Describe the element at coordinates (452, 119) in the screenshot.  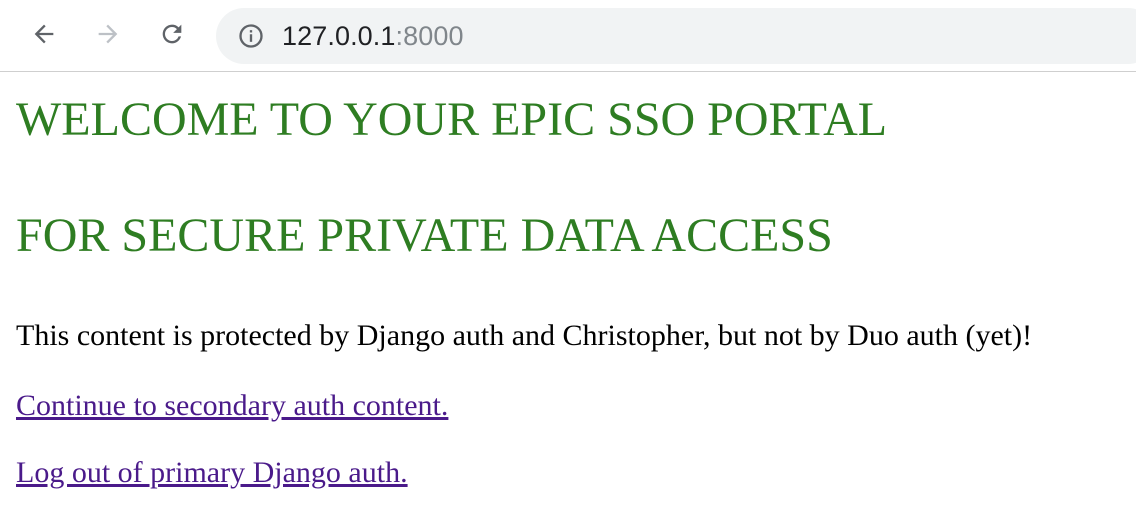
I see `page-heading-welcome: WELCOME TO YOUR EPIC SSO PORTAL` at that location.